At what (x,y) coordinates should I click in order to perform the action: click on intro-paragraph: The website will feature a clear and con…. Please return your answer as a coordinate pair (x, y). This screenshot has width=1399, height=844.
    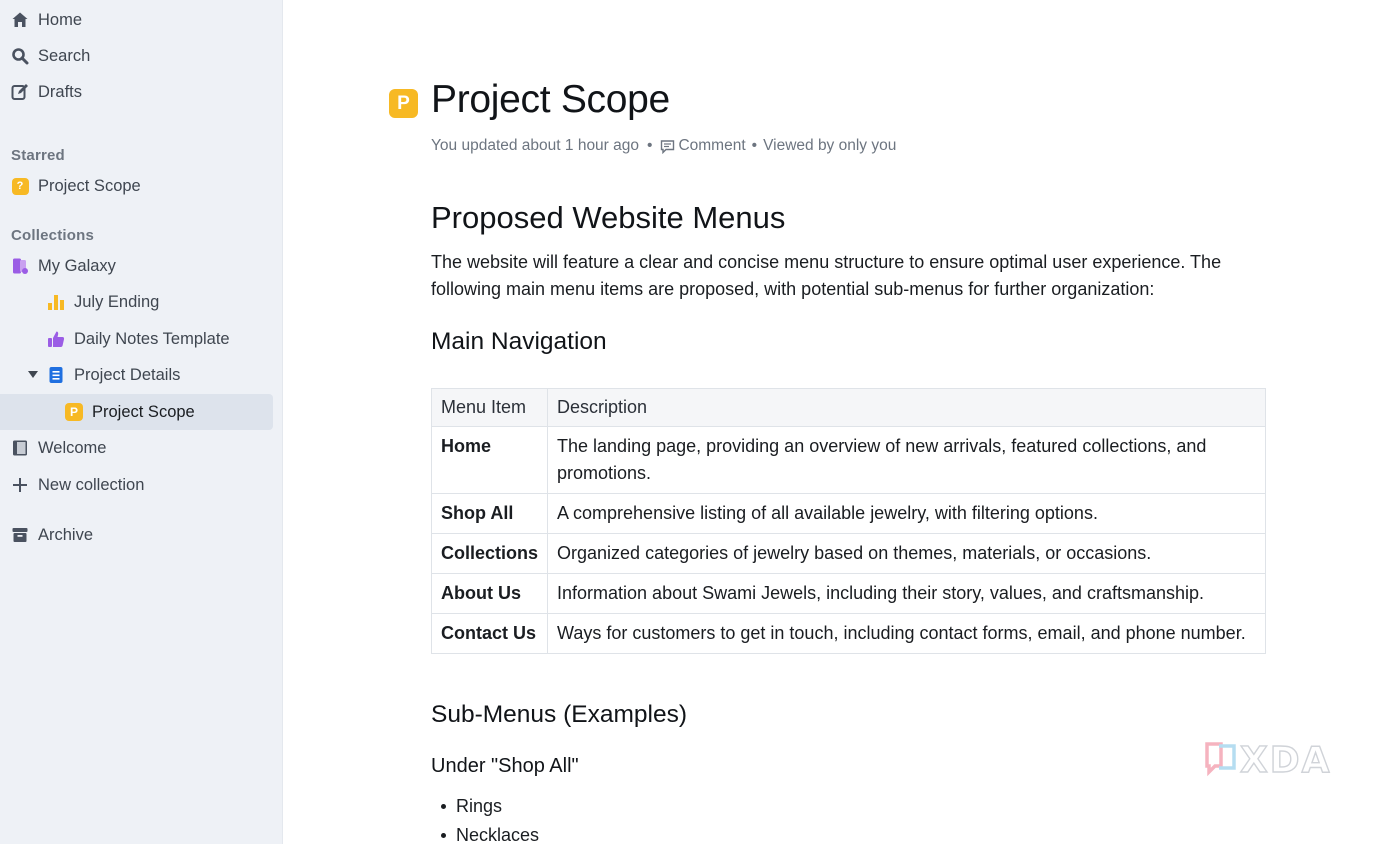
    Looking at the image, I should click on (826, 275).